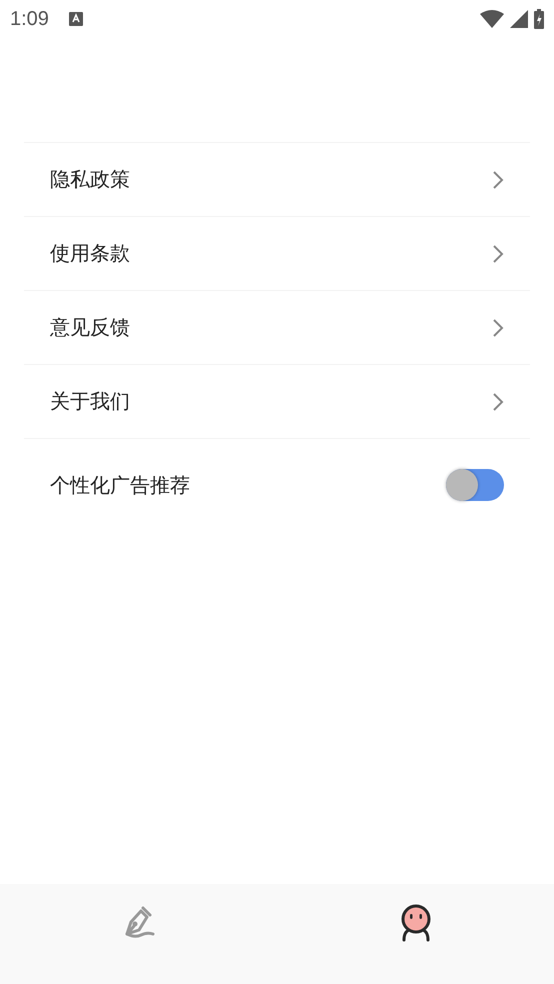  I want to click on menu-item: 关于我们, so click(277, 402).